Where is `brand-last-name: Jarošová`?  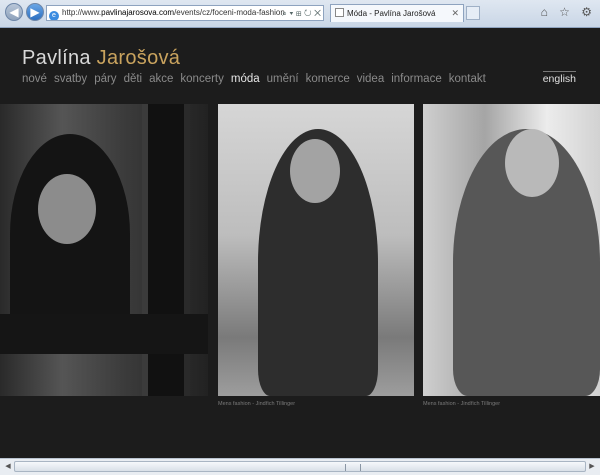
brand-last-name: Jarošová is located at coordinates (138, 58).